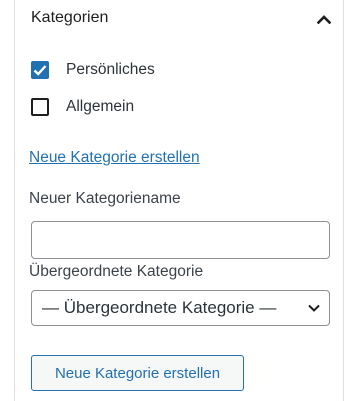  I want to click on category-item-allgemein: Allgemein, so click(82, 107).